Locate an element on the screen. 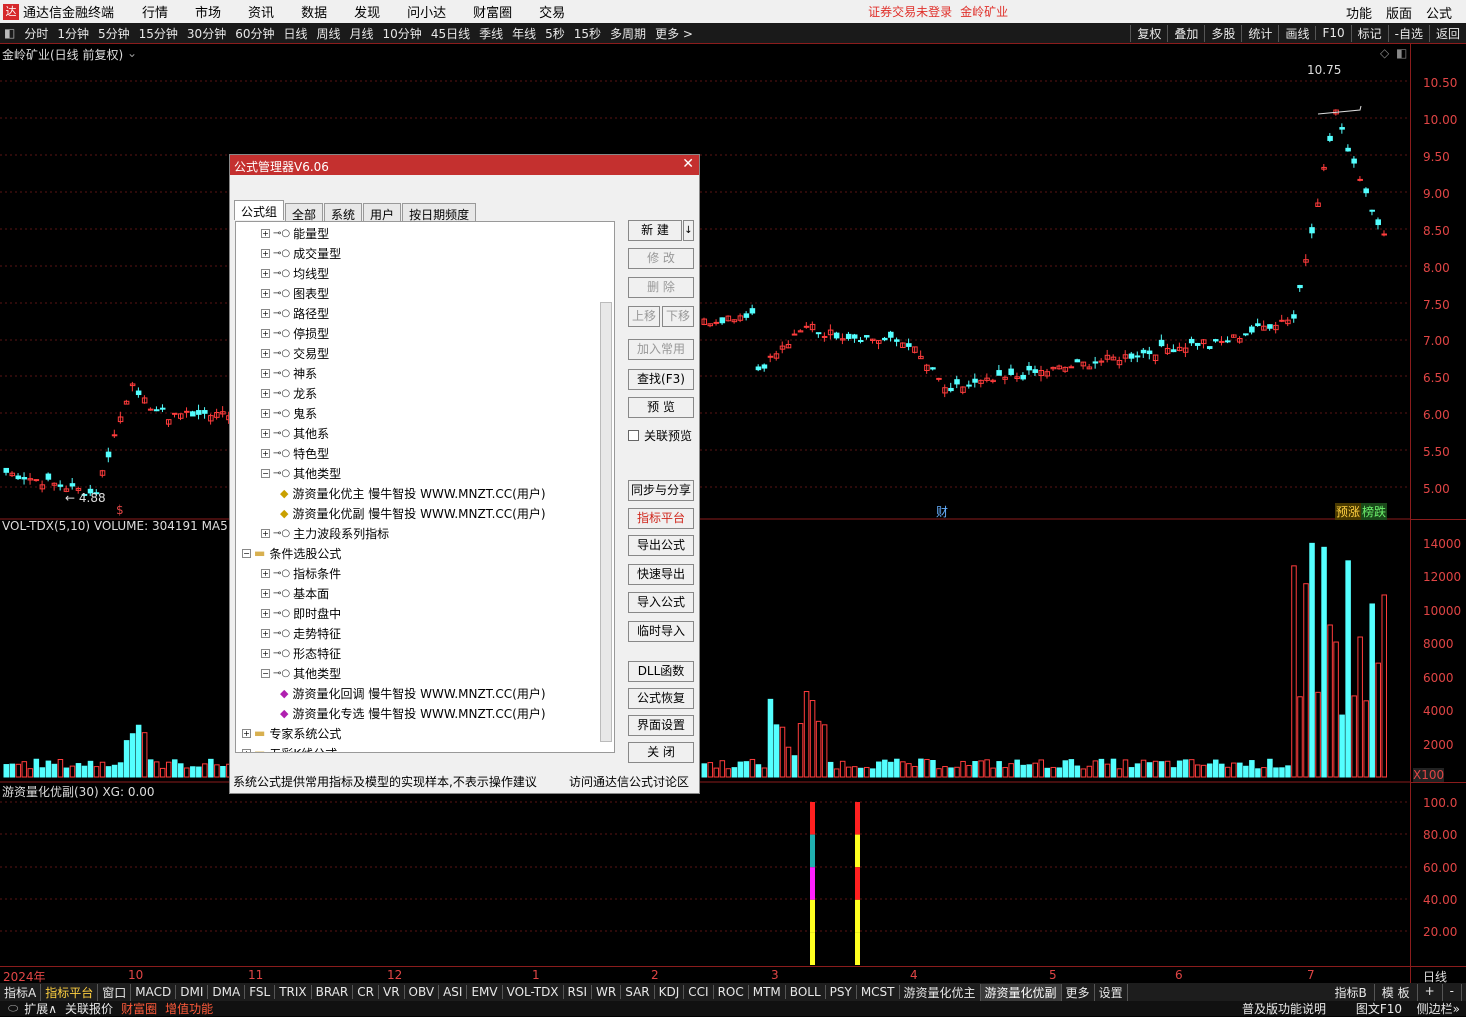 The width and height of the screenshot is (1466, 1017). period-item: 15分钟 is located at coordinates (158, 33).